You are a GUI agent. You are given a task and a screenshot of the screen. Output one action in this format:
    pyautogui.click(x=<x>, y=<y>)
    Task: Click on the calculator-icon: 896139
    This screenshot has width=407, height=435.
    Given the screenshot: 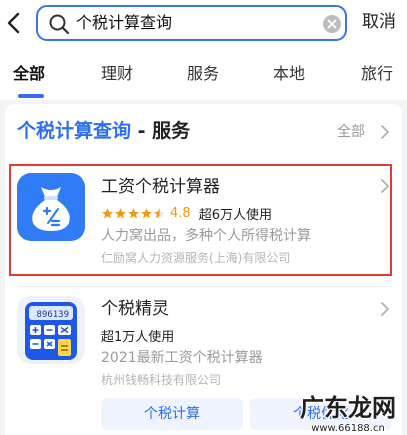 What is the action you would take?
    pyautogui.click(x=51, y=330)
    